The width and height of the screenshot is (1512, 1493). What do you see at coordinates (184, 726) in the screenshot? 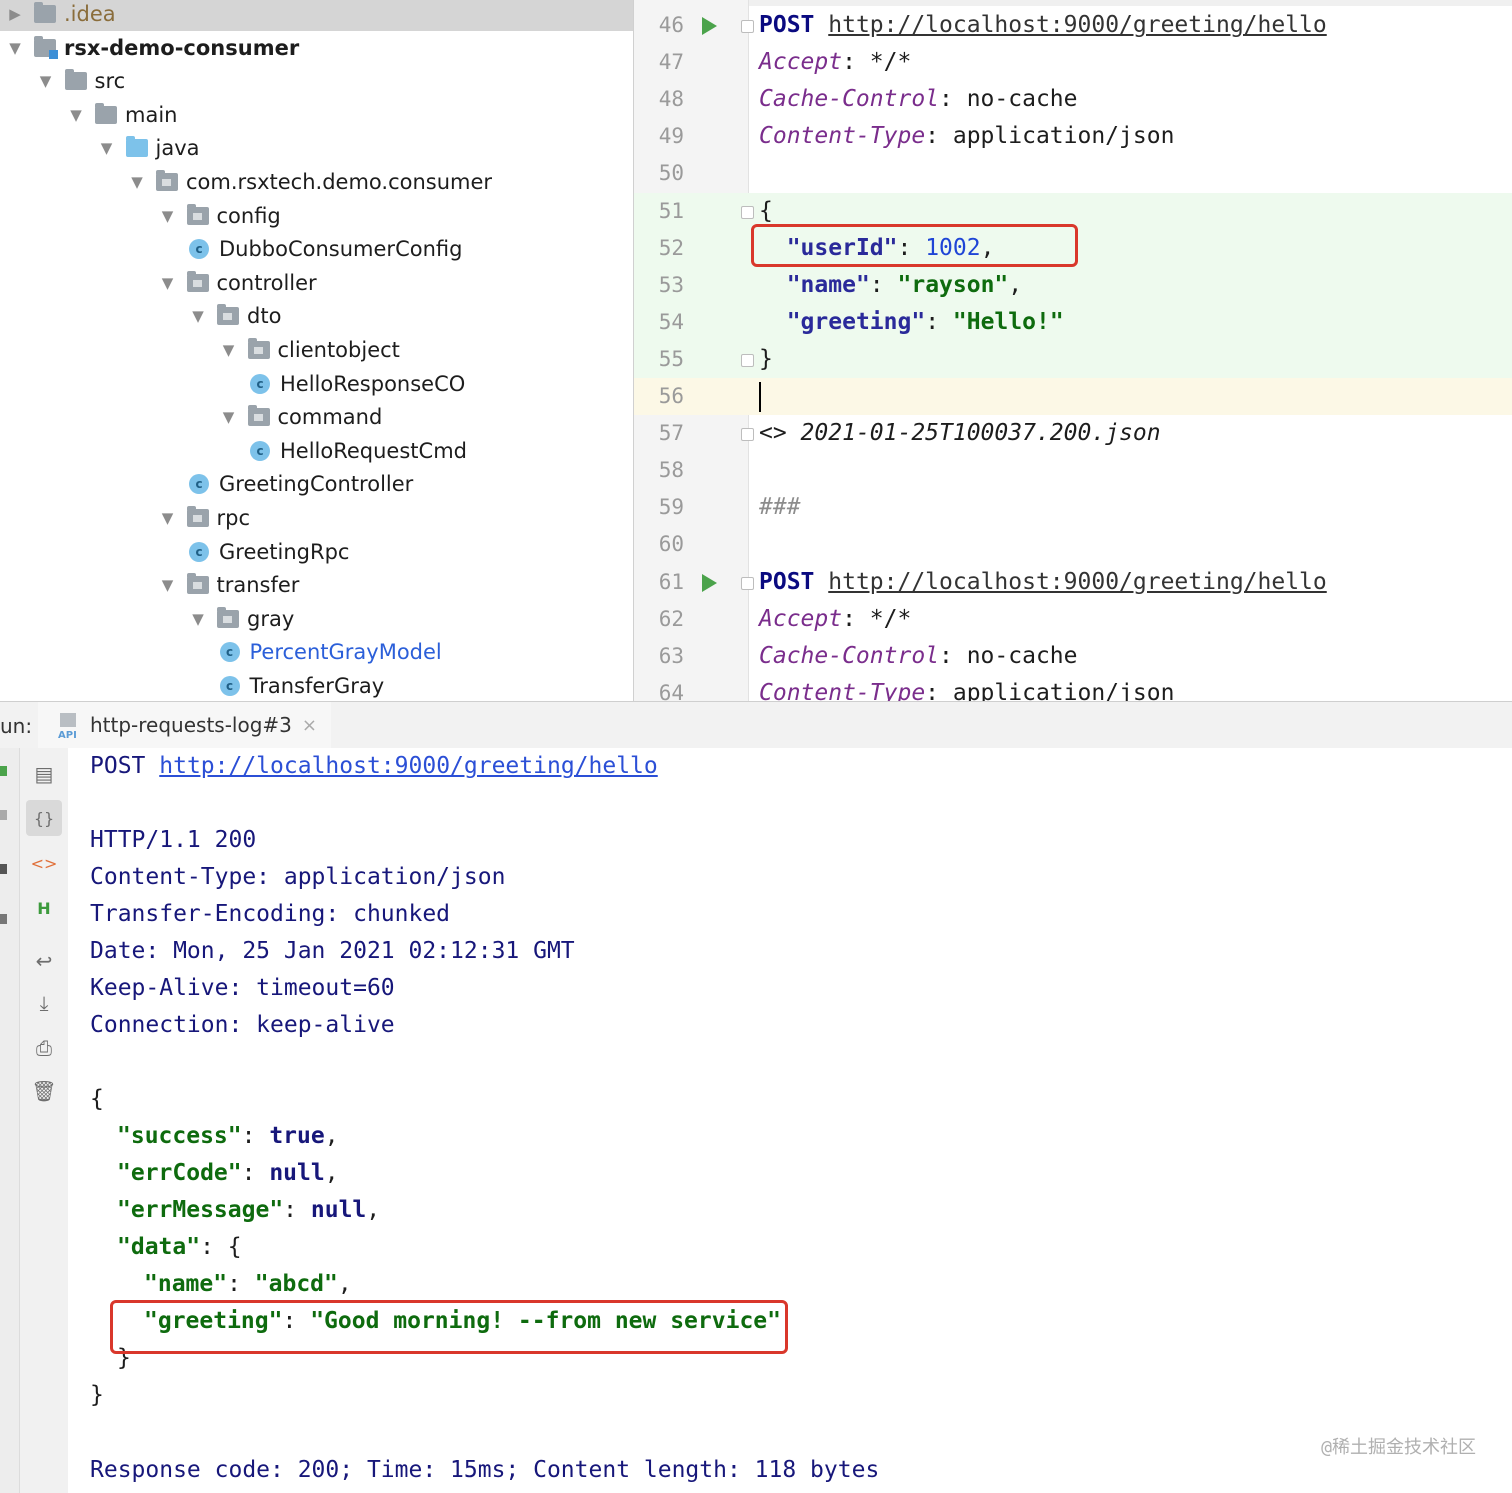
I see `tab-http-requests-log: API http-requests-log#3 ×` at bounding box center [184, 726].